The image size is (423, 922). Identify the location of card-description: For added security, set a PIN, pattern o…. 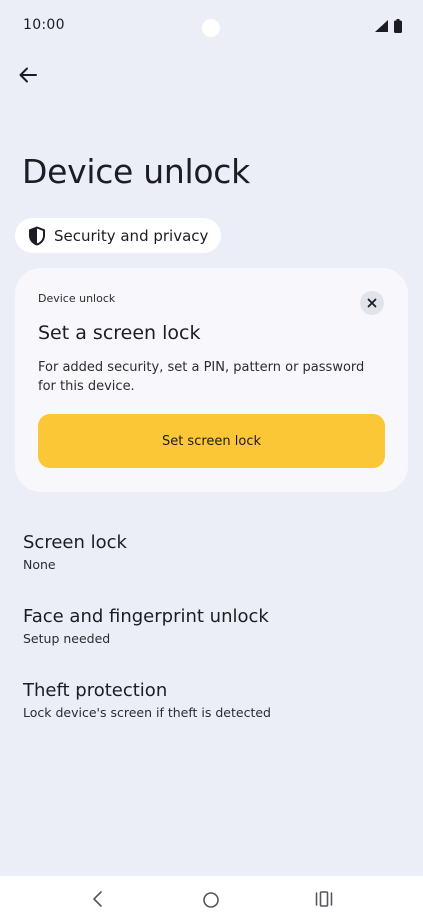
(201, 377).